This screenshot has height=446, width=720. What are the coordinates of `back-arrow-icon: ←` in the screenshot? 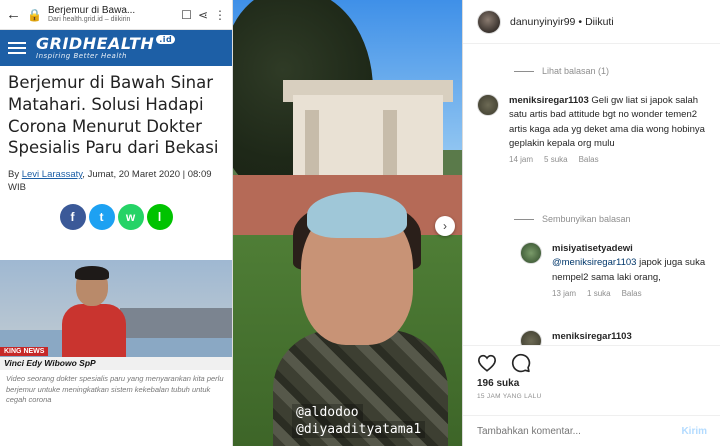 It's located at (13, 14).